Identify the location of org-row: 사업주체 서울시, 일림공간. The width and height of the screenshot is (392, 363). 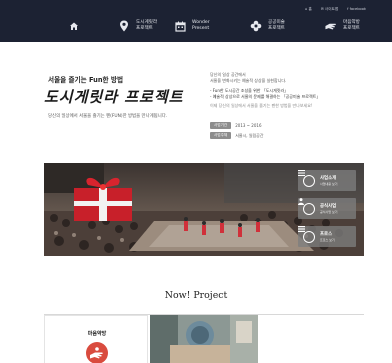
(237, 135).